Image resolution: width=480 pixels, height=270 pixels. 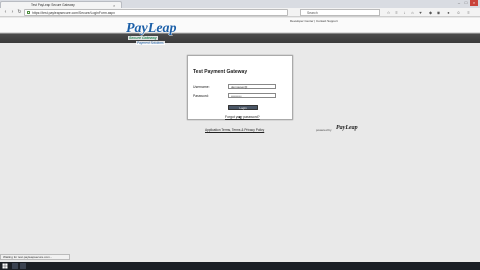 What do you see at coordinates (388, 12) in the screenshot?
I see `star-icon: ☆` at bounding box center [388, 12].